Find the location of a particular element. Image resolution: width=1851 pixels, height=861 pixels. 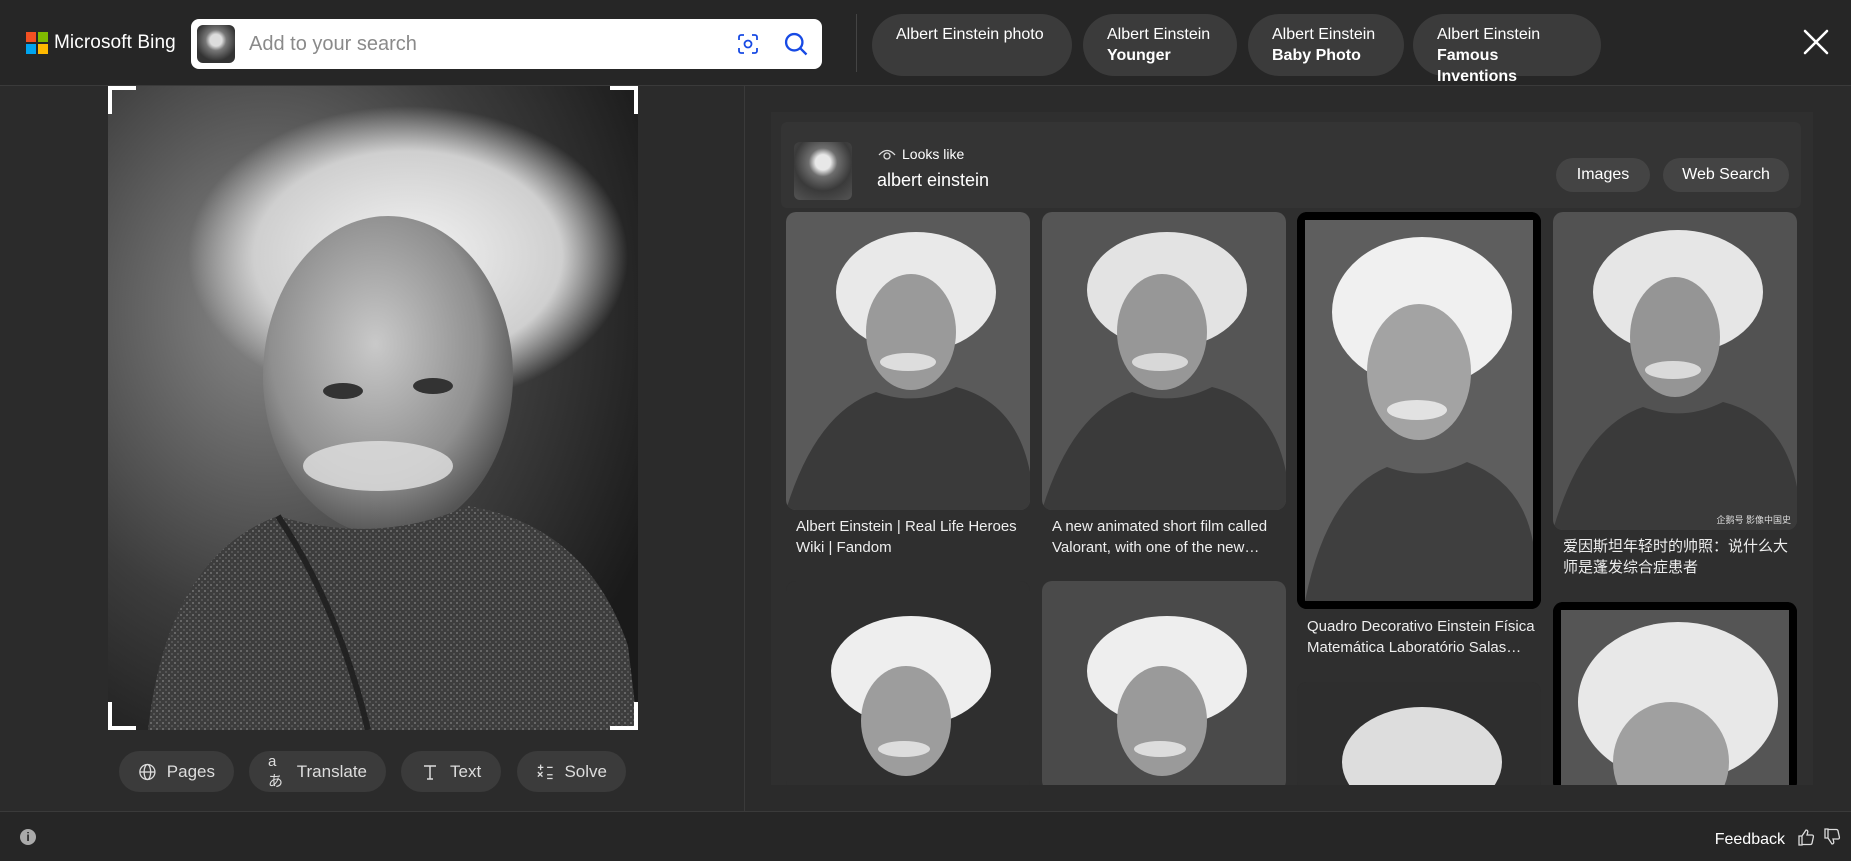

translate-button: aあ Translate is located at coordinates (317, 771).